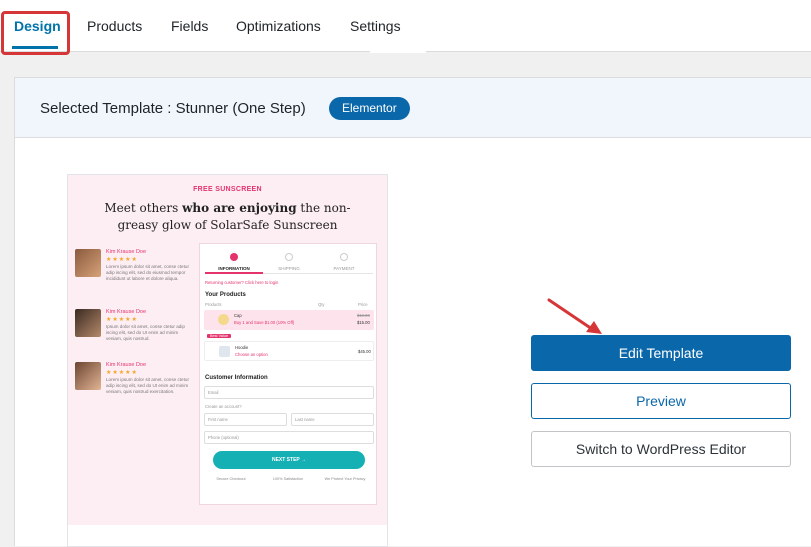 The height and width of the screenshot is (547, 811). Describe the element at coordinates (289, 392) in the screenshot. I see `email-field: Email` at that location.